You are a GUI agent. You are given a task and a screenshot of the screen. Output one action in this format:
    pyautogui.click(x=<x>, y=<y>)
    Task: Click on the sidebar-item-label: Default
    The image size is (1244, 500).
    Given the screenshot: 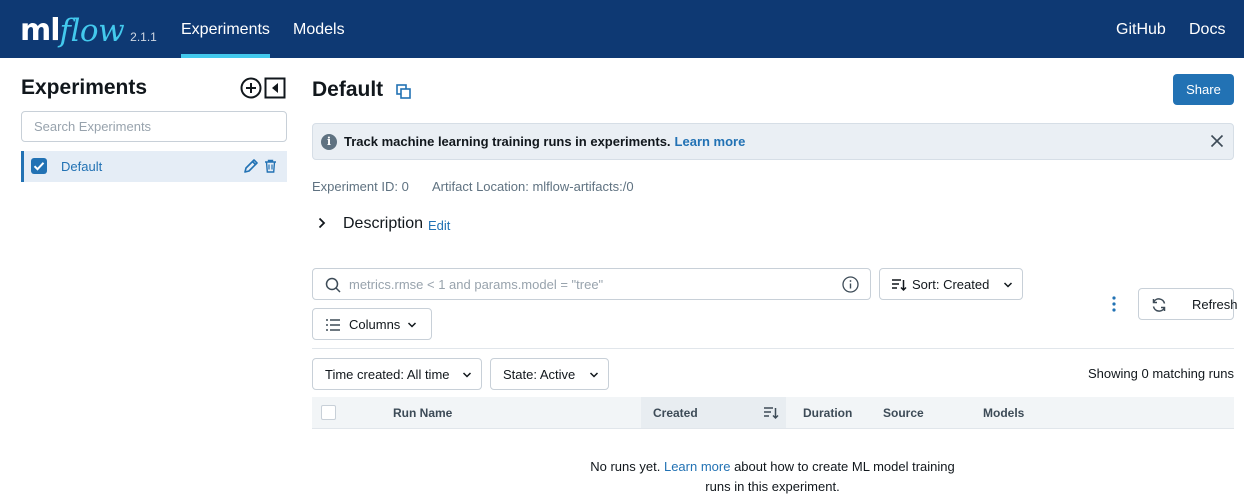 What is the action you would take?
    pyautogui.click(x=82, y=166)
    